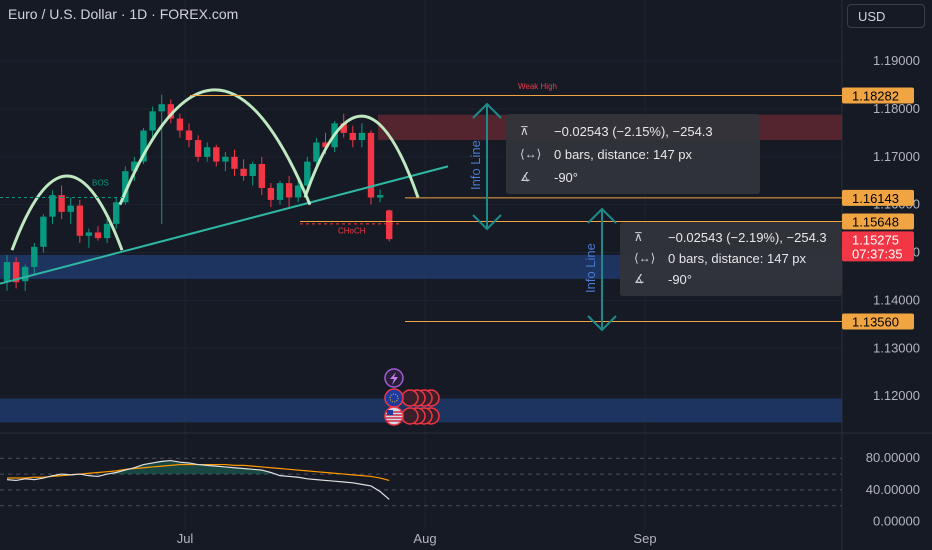  Describe the element at coordinates (421, 482) in the screenshot. I see `oscillator-pane` at that location.